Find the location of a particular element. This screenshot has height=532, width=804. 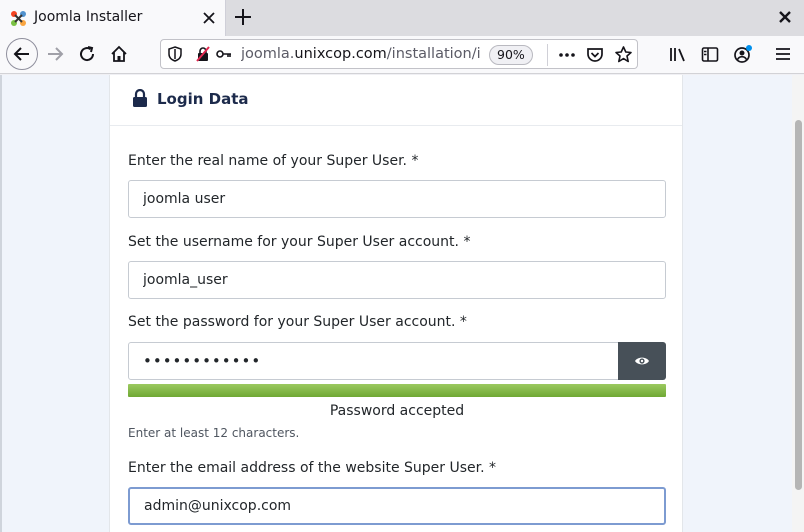

home-button is located at coordinates (119, 54).